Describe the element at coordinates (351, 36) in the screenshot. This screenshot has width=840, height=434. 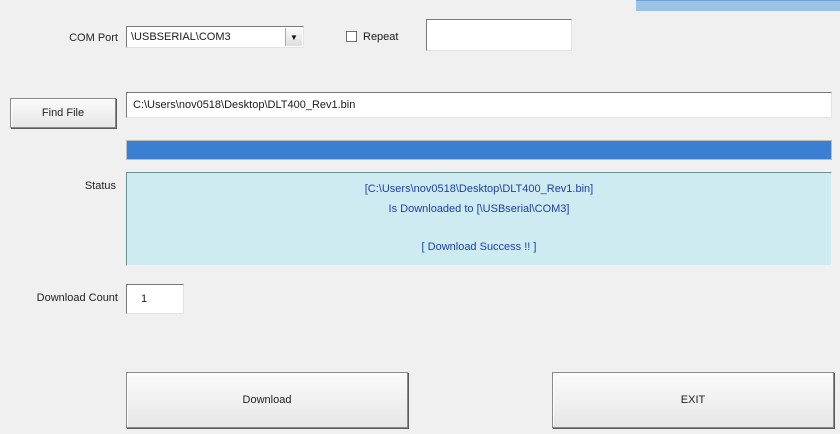
I see `repeat-checkbox` at that location.